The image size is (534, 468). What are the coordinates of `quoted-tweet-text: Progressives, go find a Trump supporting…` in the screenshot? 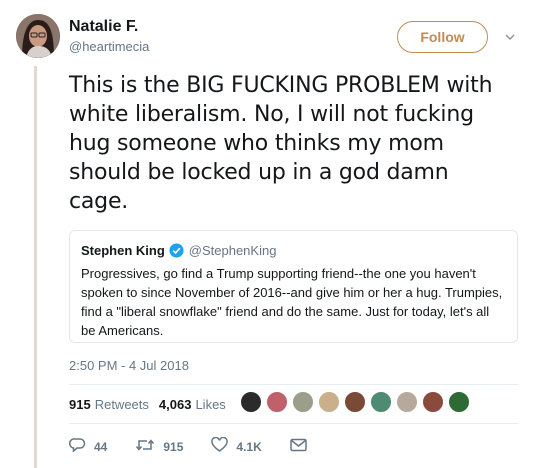 It's located at (292, 302).